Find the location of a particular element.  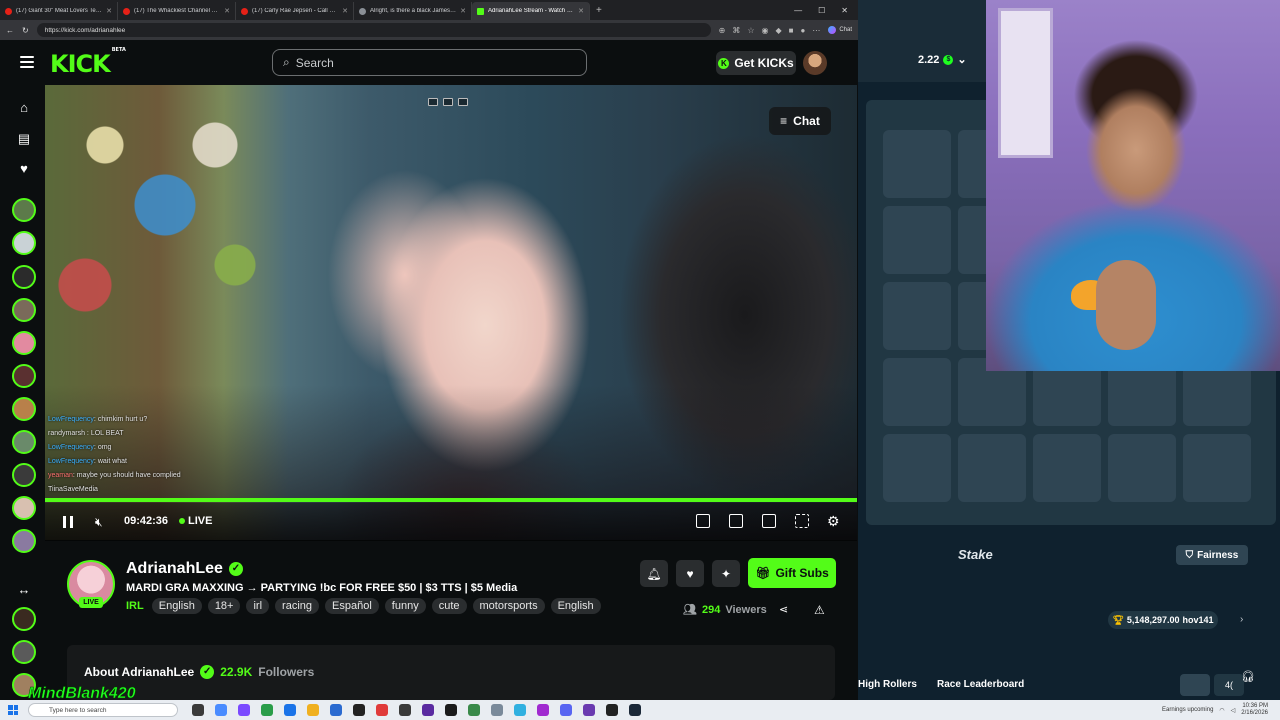

tag: funny is located at coordinates (405, 606).